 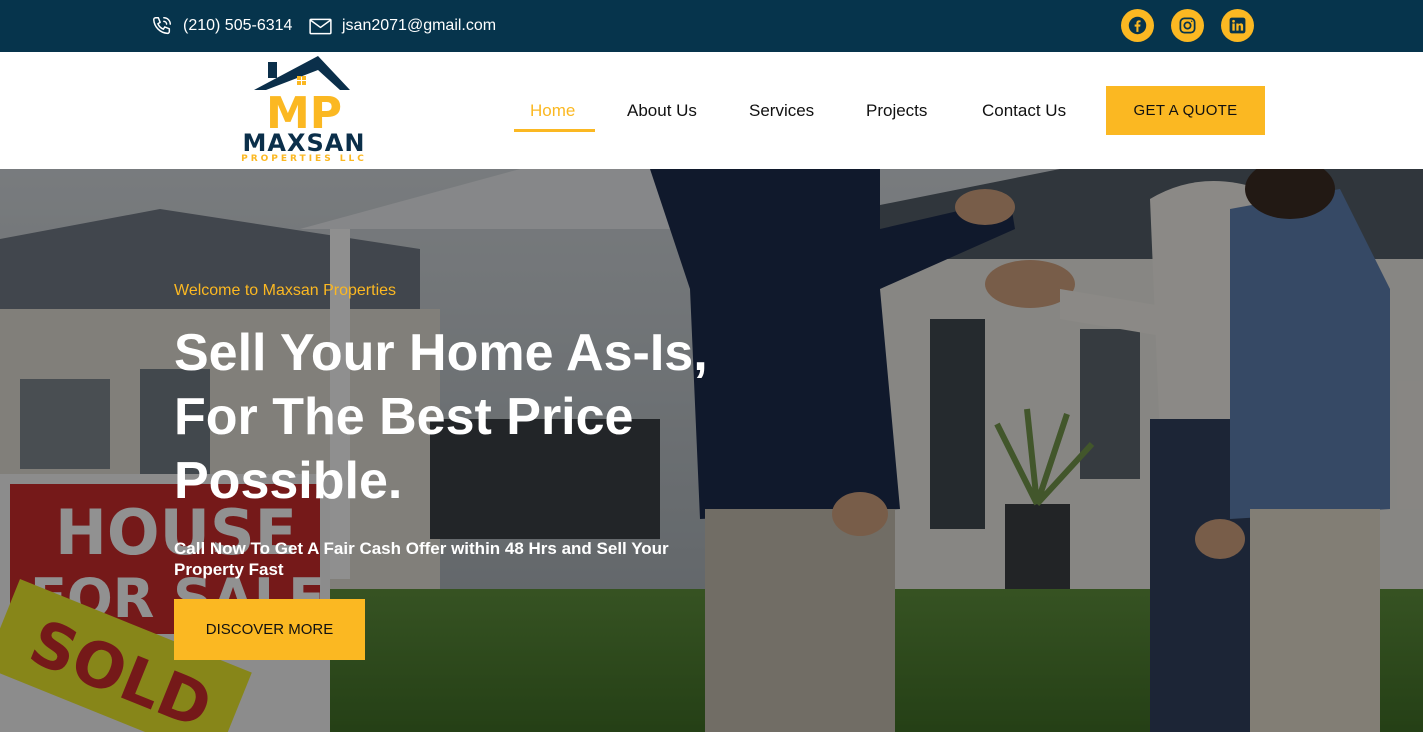 I want to click on logo-subtitle: PROPERTIES LLC, so click(x=304, y=159).